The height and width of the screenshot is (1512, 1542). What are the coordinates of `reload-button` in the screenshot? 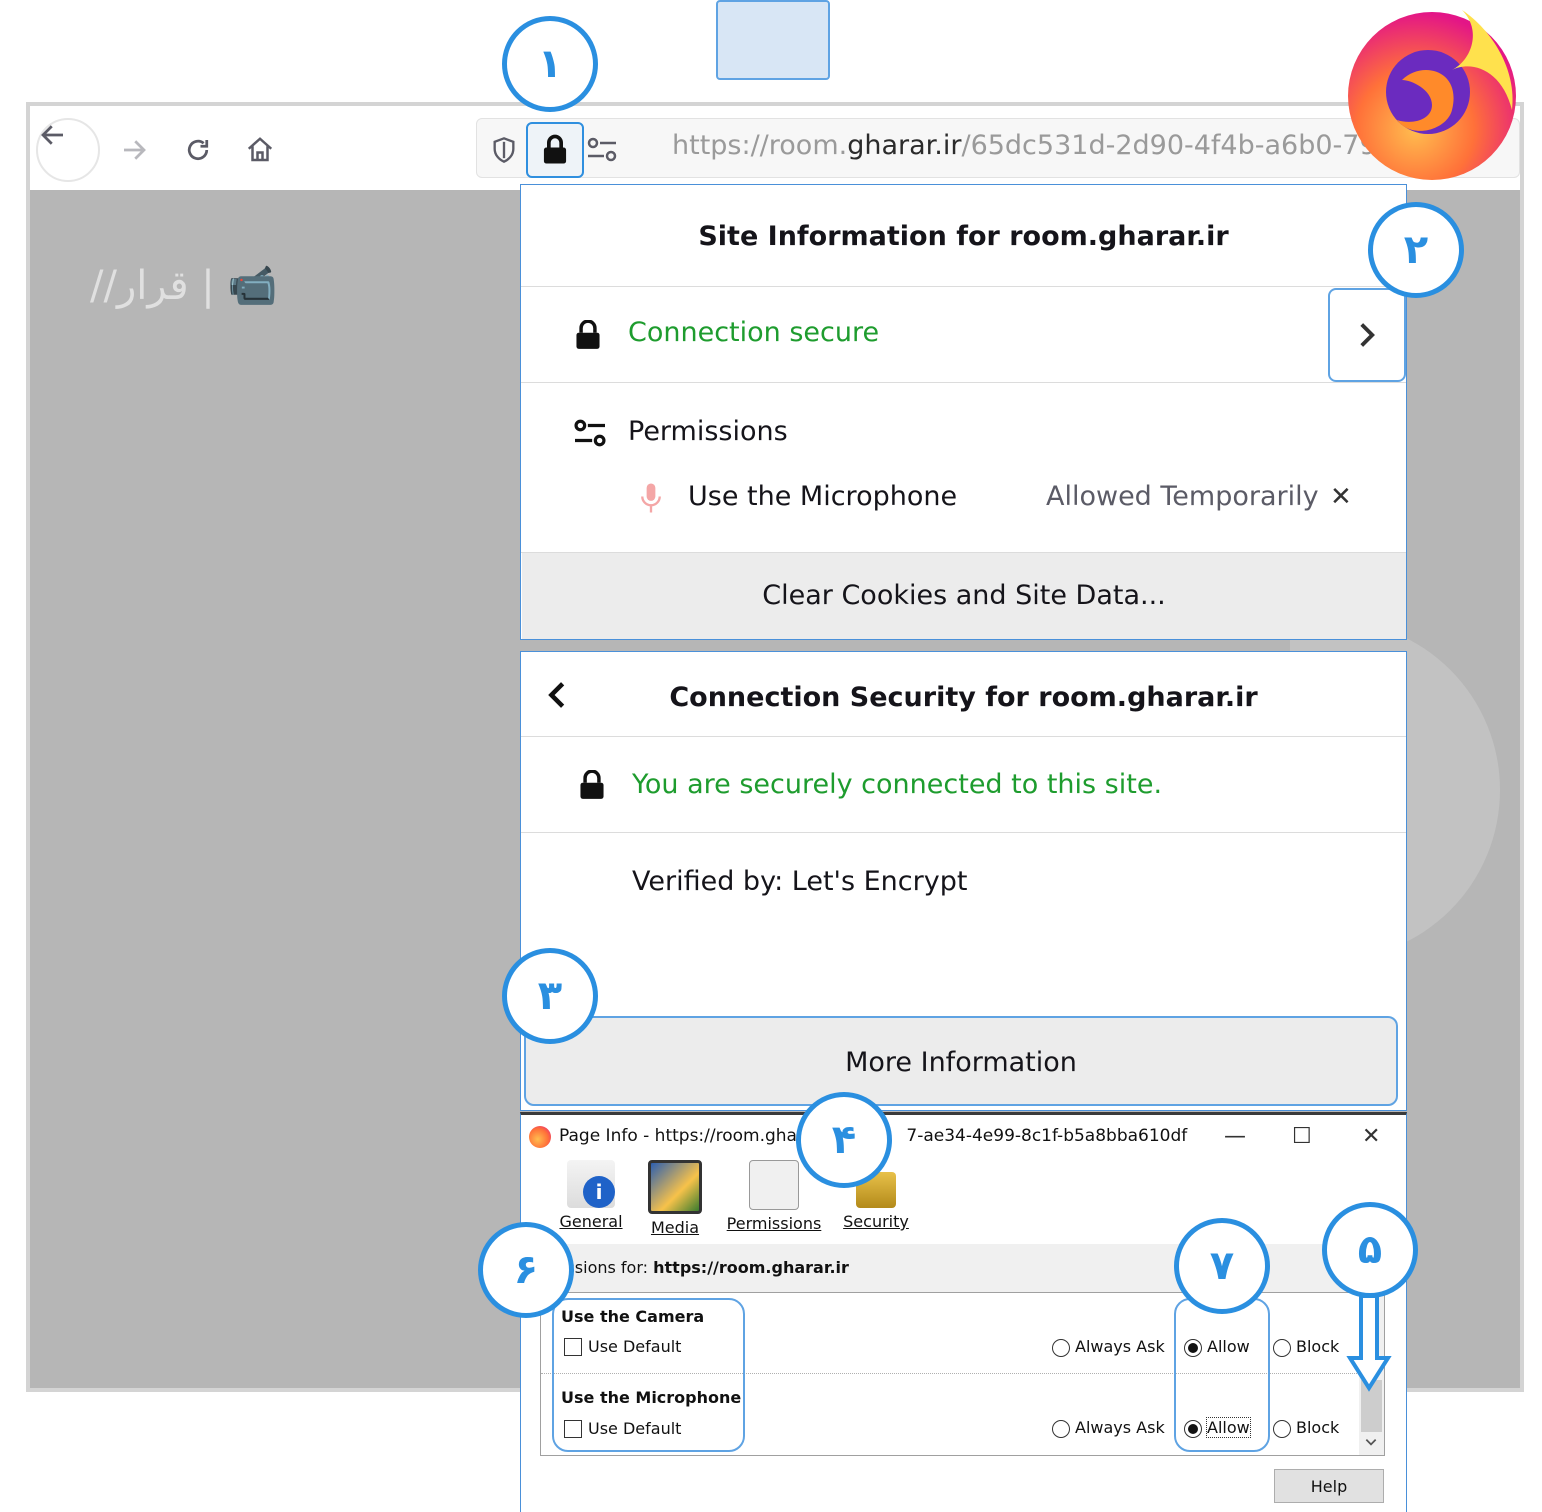 It's located at (198, 150).